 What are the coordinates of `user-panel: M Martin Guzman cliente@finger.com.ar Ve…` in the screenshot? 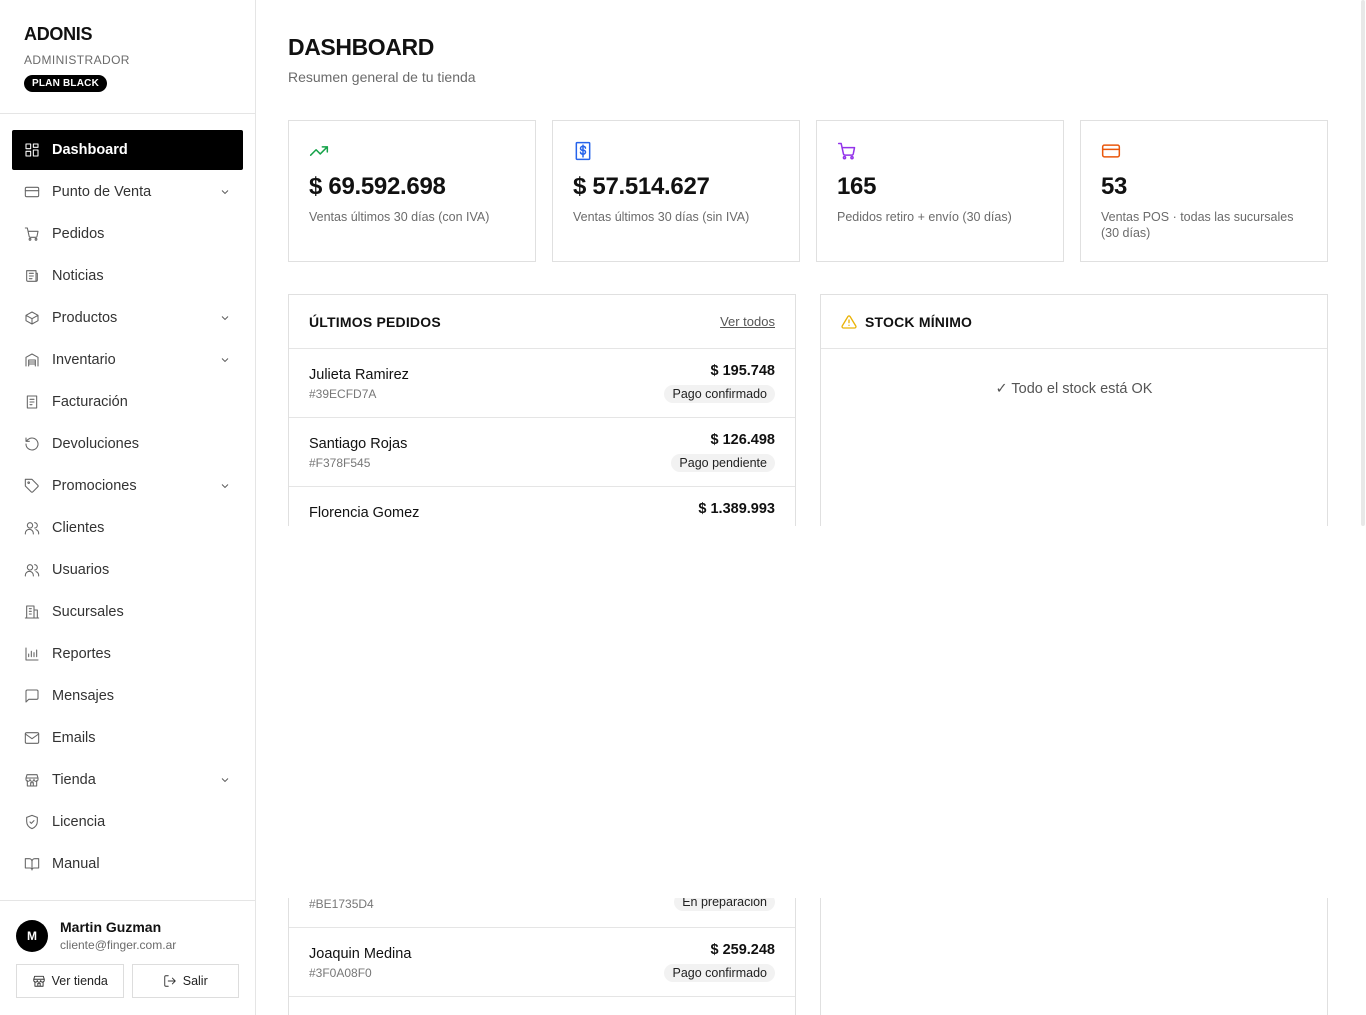 It's located at (127, 957).